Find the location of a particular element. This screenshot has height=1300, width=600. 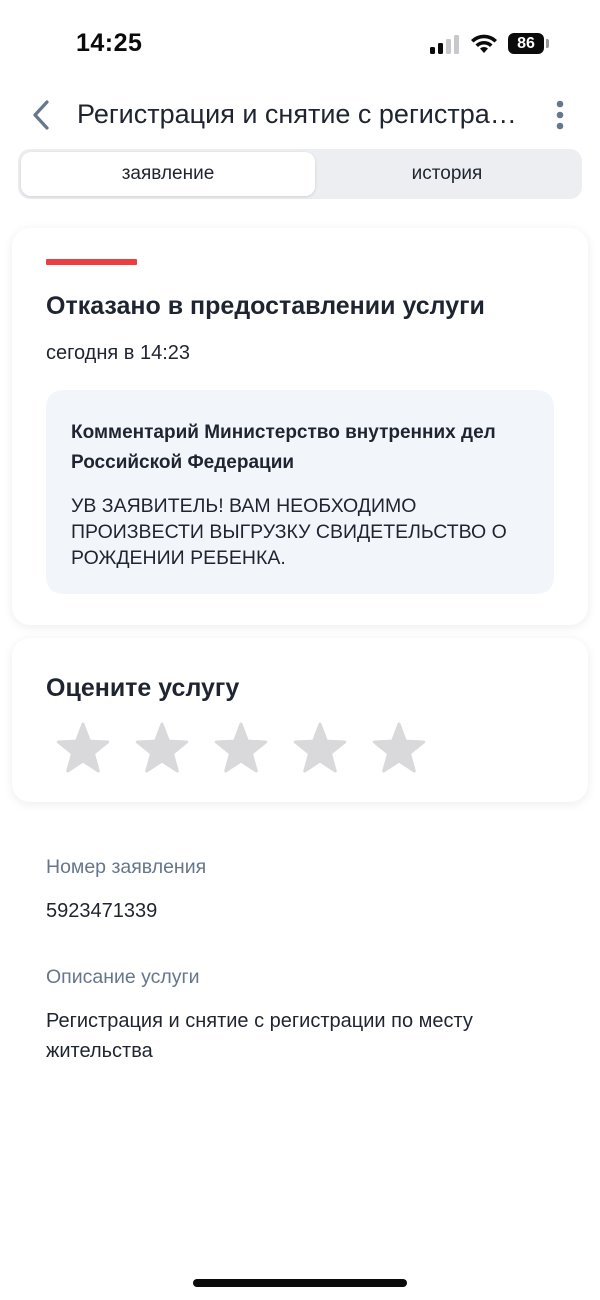

application-number-value: 5923471339 is located at coordinates (102, 911).